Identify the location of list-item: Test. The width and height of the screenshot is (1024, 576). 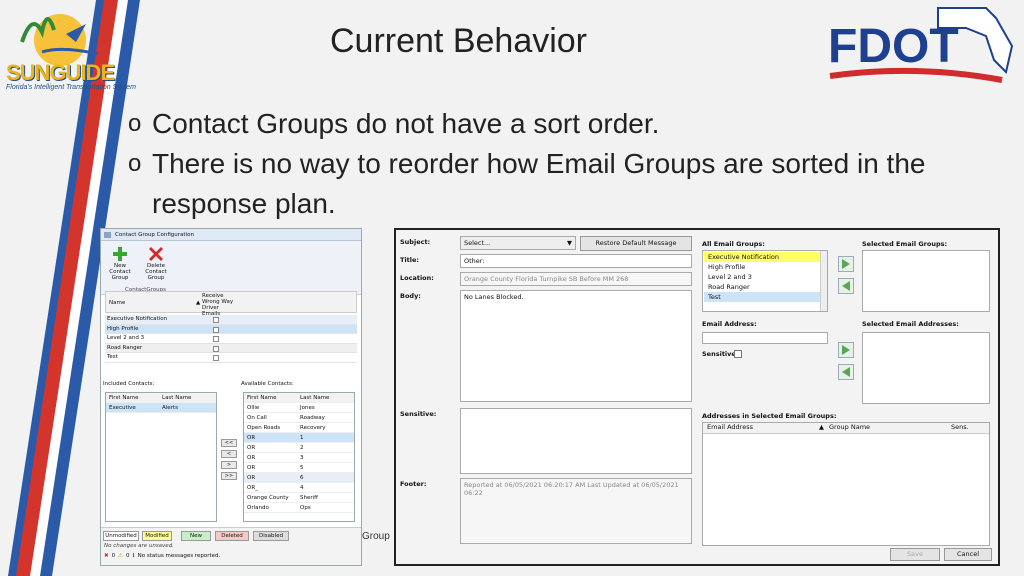
(765, 297).